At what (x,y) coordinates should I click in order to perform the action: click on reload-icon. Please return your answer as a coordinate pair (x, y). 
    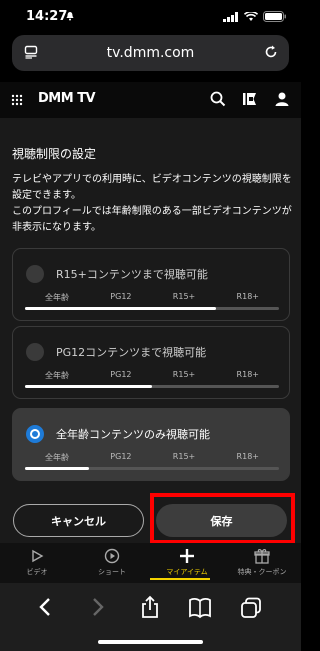
    Looking at the image, I should click on (271, 52).